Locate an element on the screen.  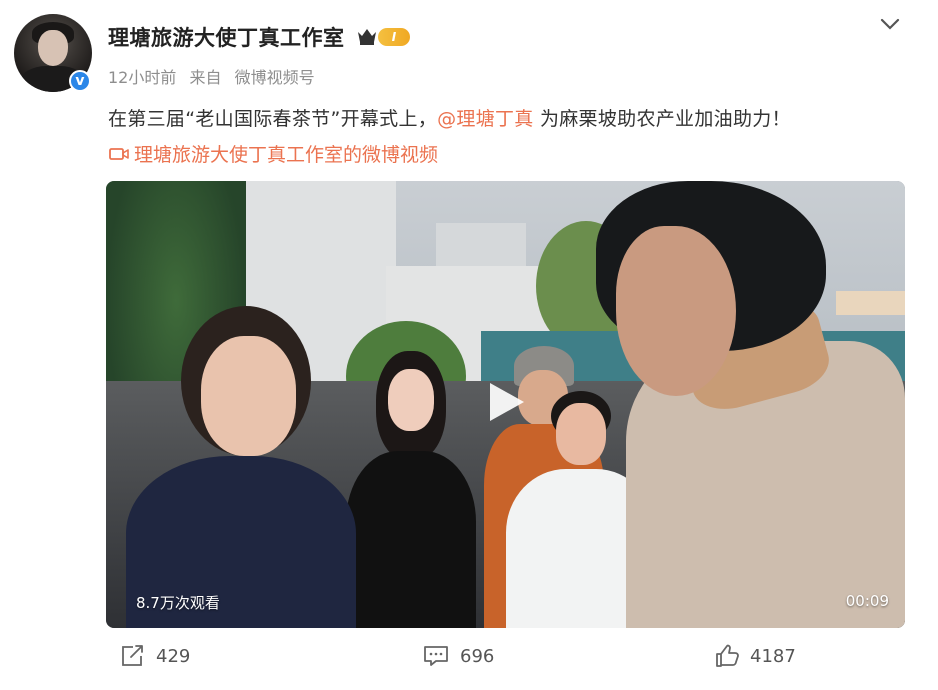
view-count: 8.7万次观看 is located at coordinates (178, 603).